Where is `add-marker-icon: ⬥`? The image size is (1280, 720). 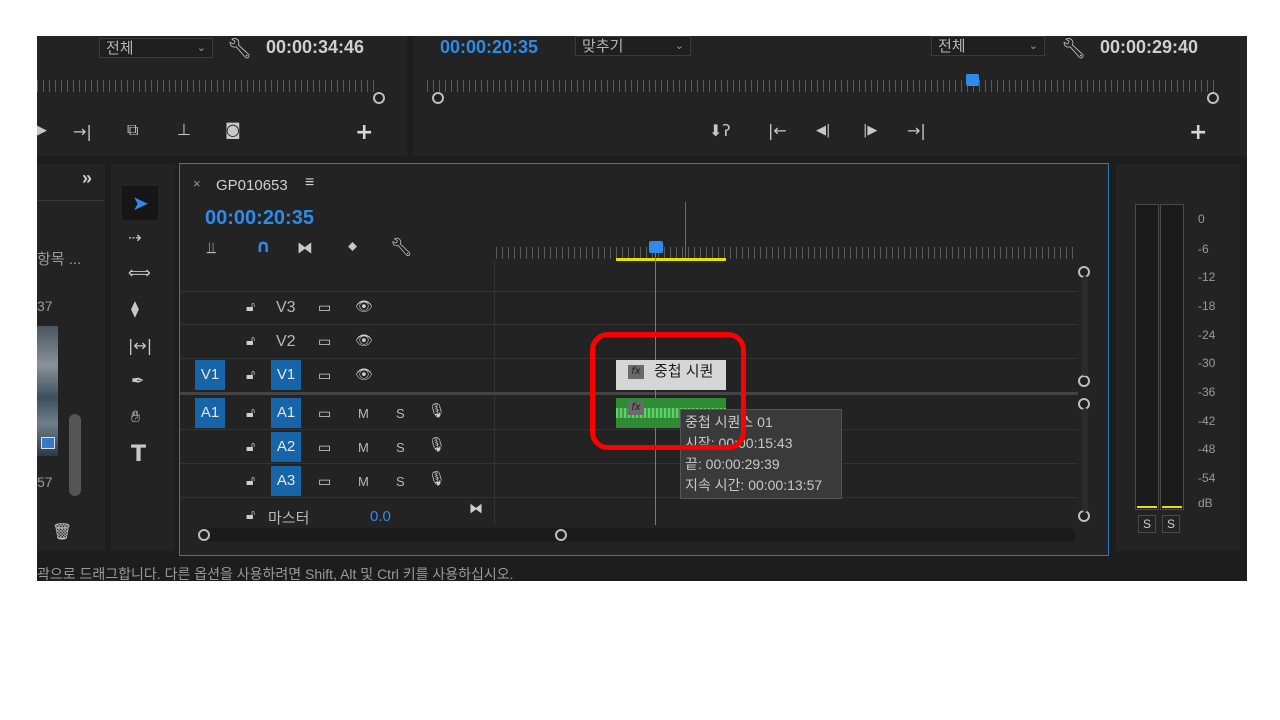
add-marker-icon: ⬥ is located at coordinates (352, 246).